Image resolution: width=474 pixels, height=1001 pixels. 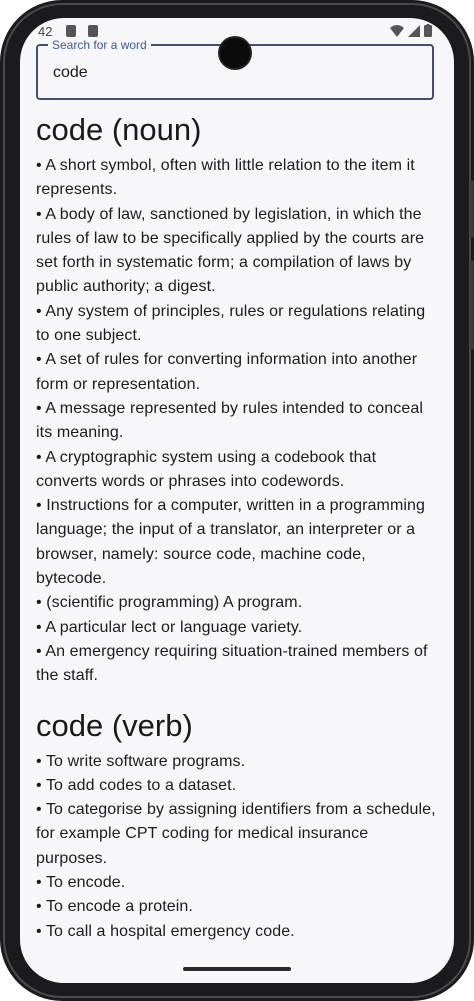 I want to click on sim-card-icon, so click(x=71, y=31).